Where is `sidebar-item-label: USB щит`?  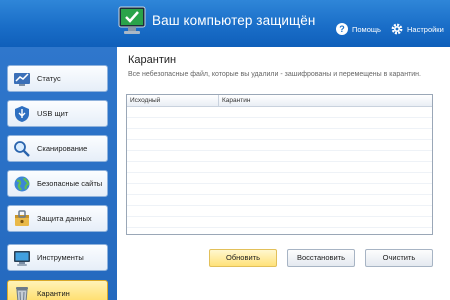
sidebar-item-label: USB щит is located at coordinates (53, 113).